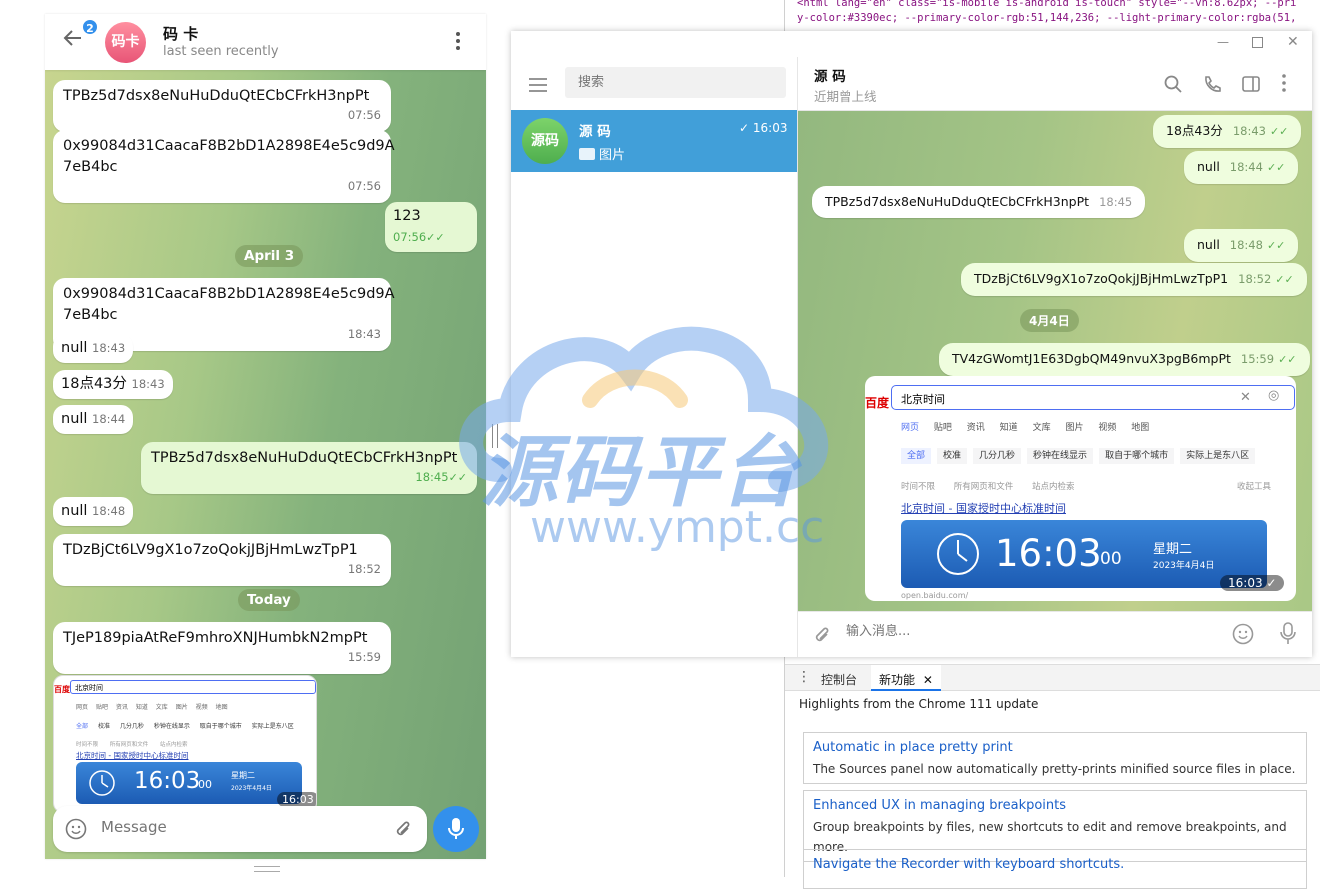  What do you see at coordinates (132, 745) in the screenshot?
I see `search-filters: 时间不限 所有网页和文件 站点内检索` at bounding box center [132, 745].